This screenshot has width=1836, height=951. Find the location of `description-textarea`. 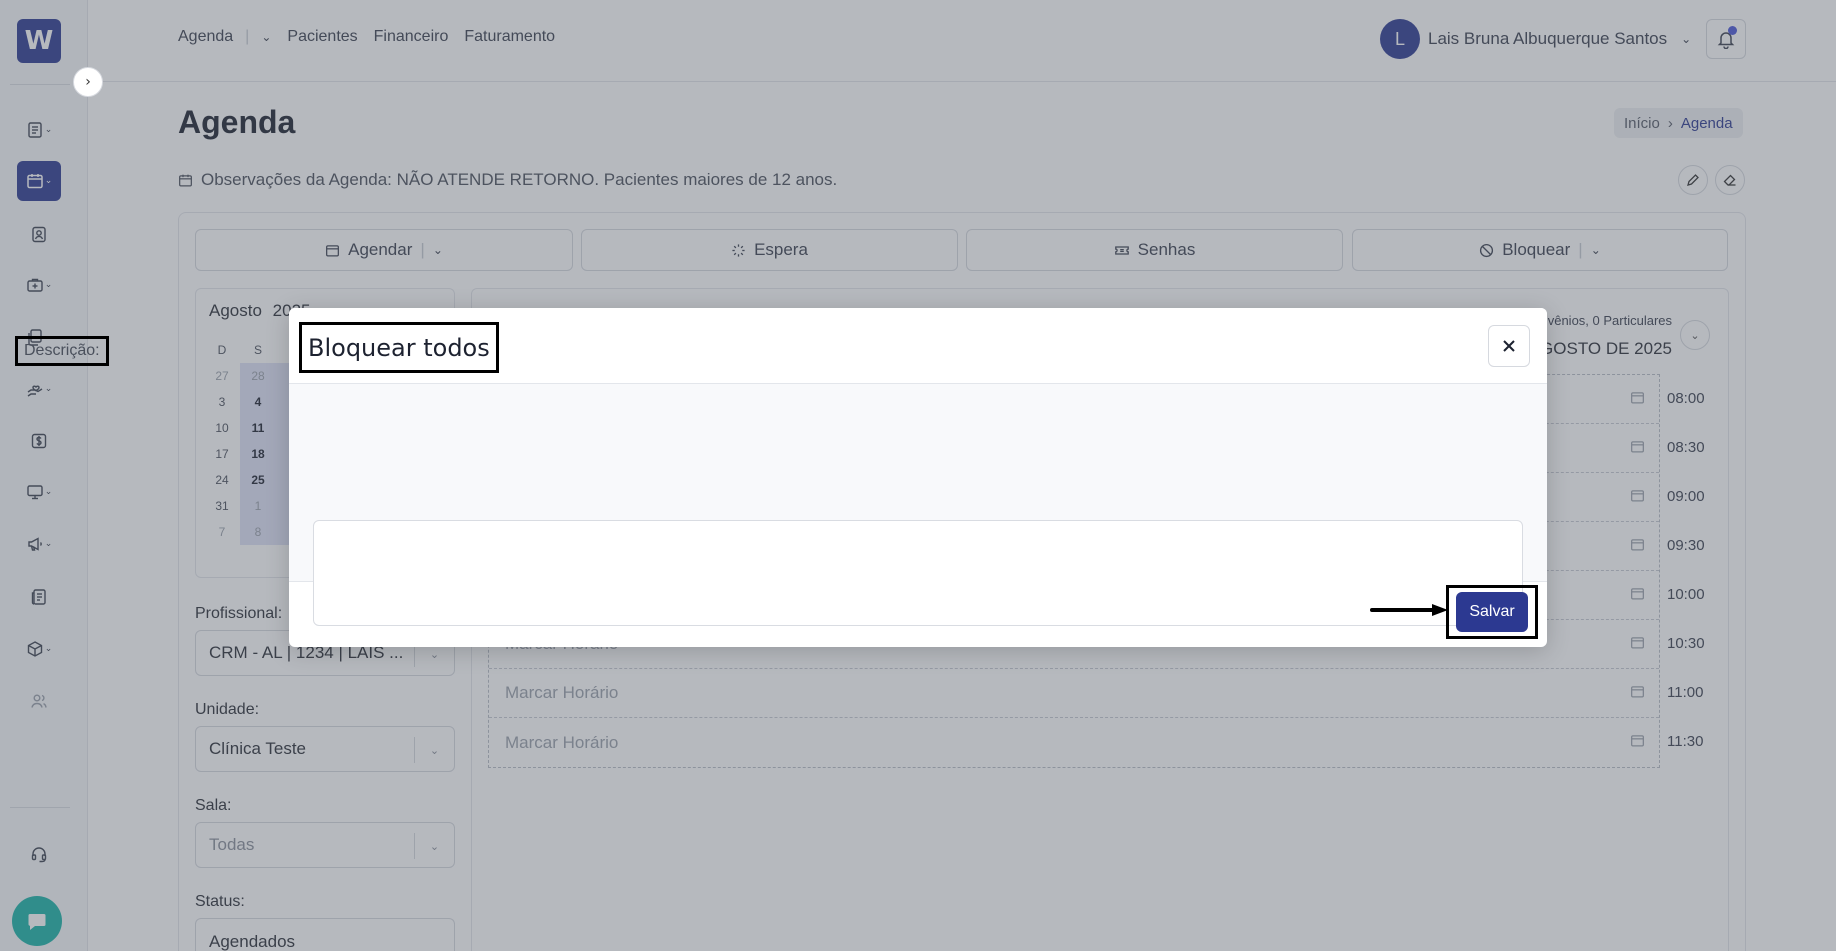

description-textarea is located at coordinates (918, 573).